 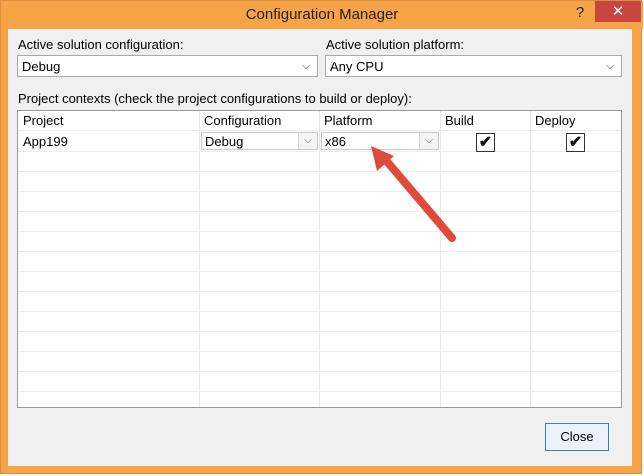 What do you see at coordinates (259, 141) in the screenshot?
I see `row-configuration-select: Debug ⌵` at bounding box center [259, 141].